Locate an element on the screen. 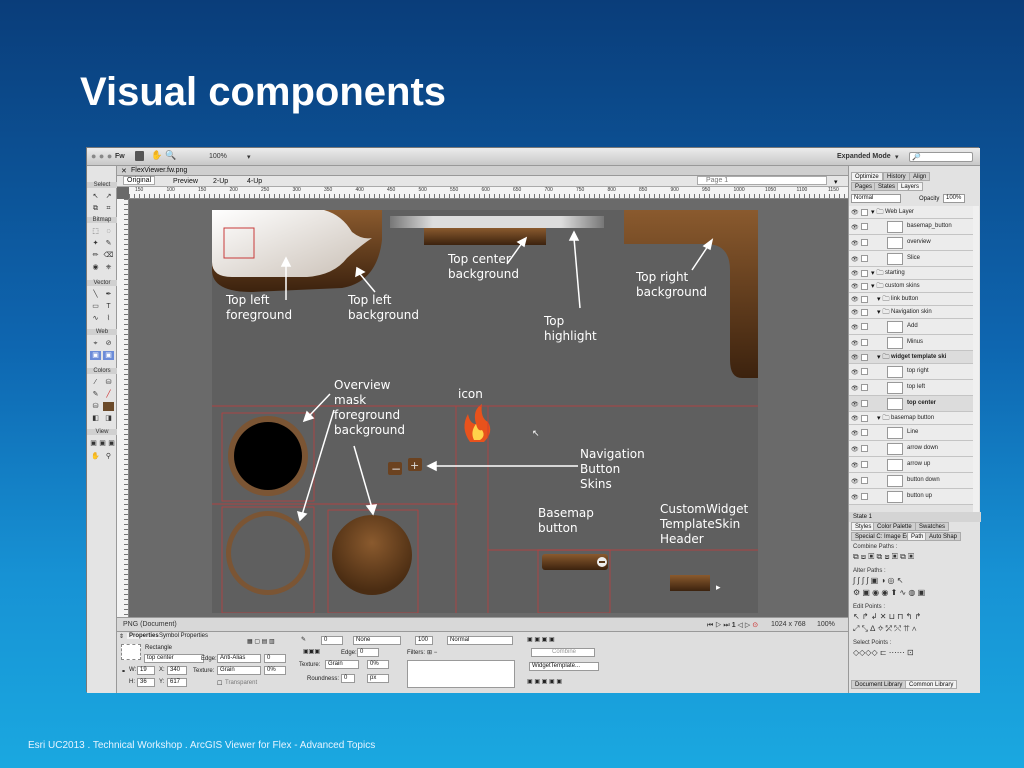 Image resolution: width=1024 pixels, height=768 pixels. layer-opacity-field: 100% is located at coordinates (954, 198).